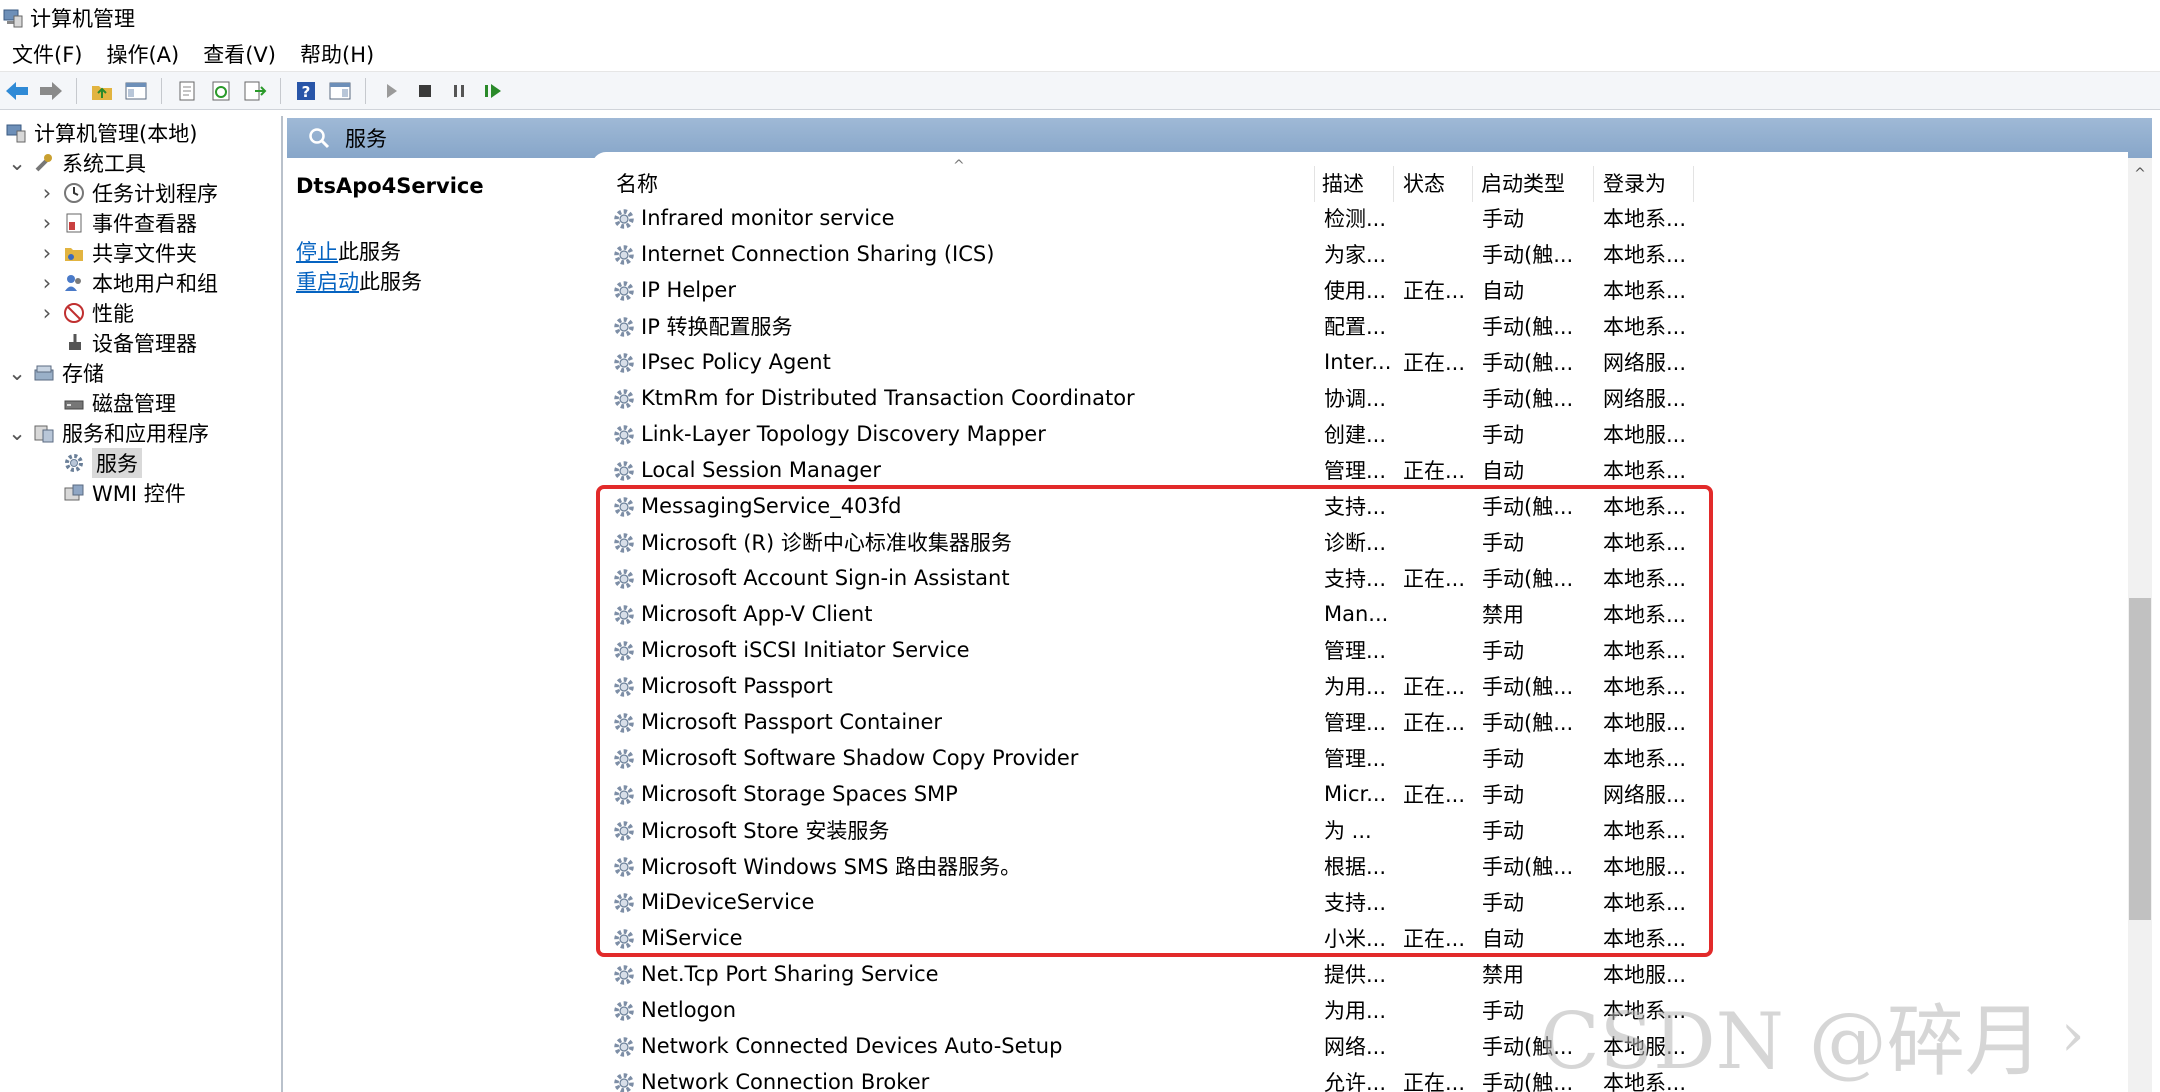 The image size is (2160, 1092). I want to click on column-header-startup-type: 启动类型, so click(1523, 183).